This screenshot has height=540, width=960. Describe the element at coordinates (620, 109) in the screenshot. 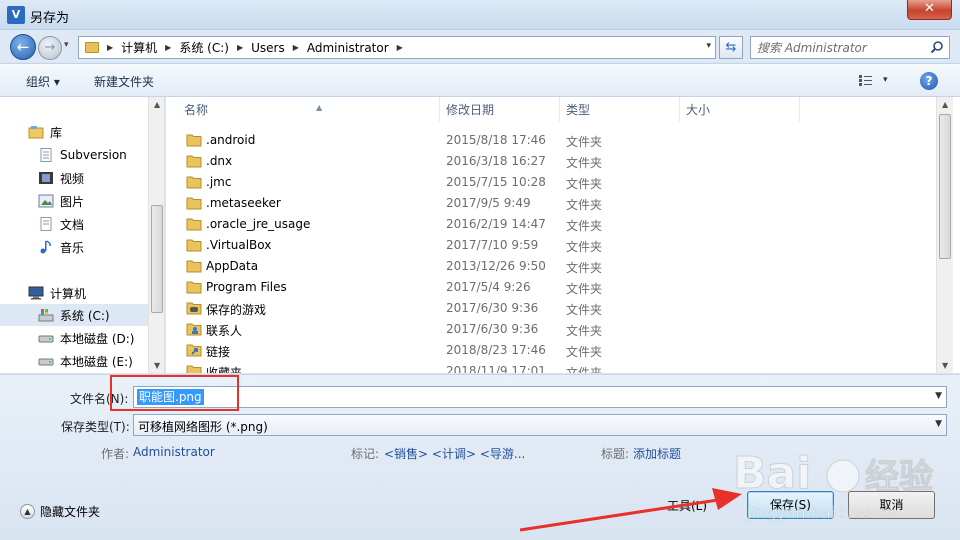

I see `column-header-type: 类型` at that location.